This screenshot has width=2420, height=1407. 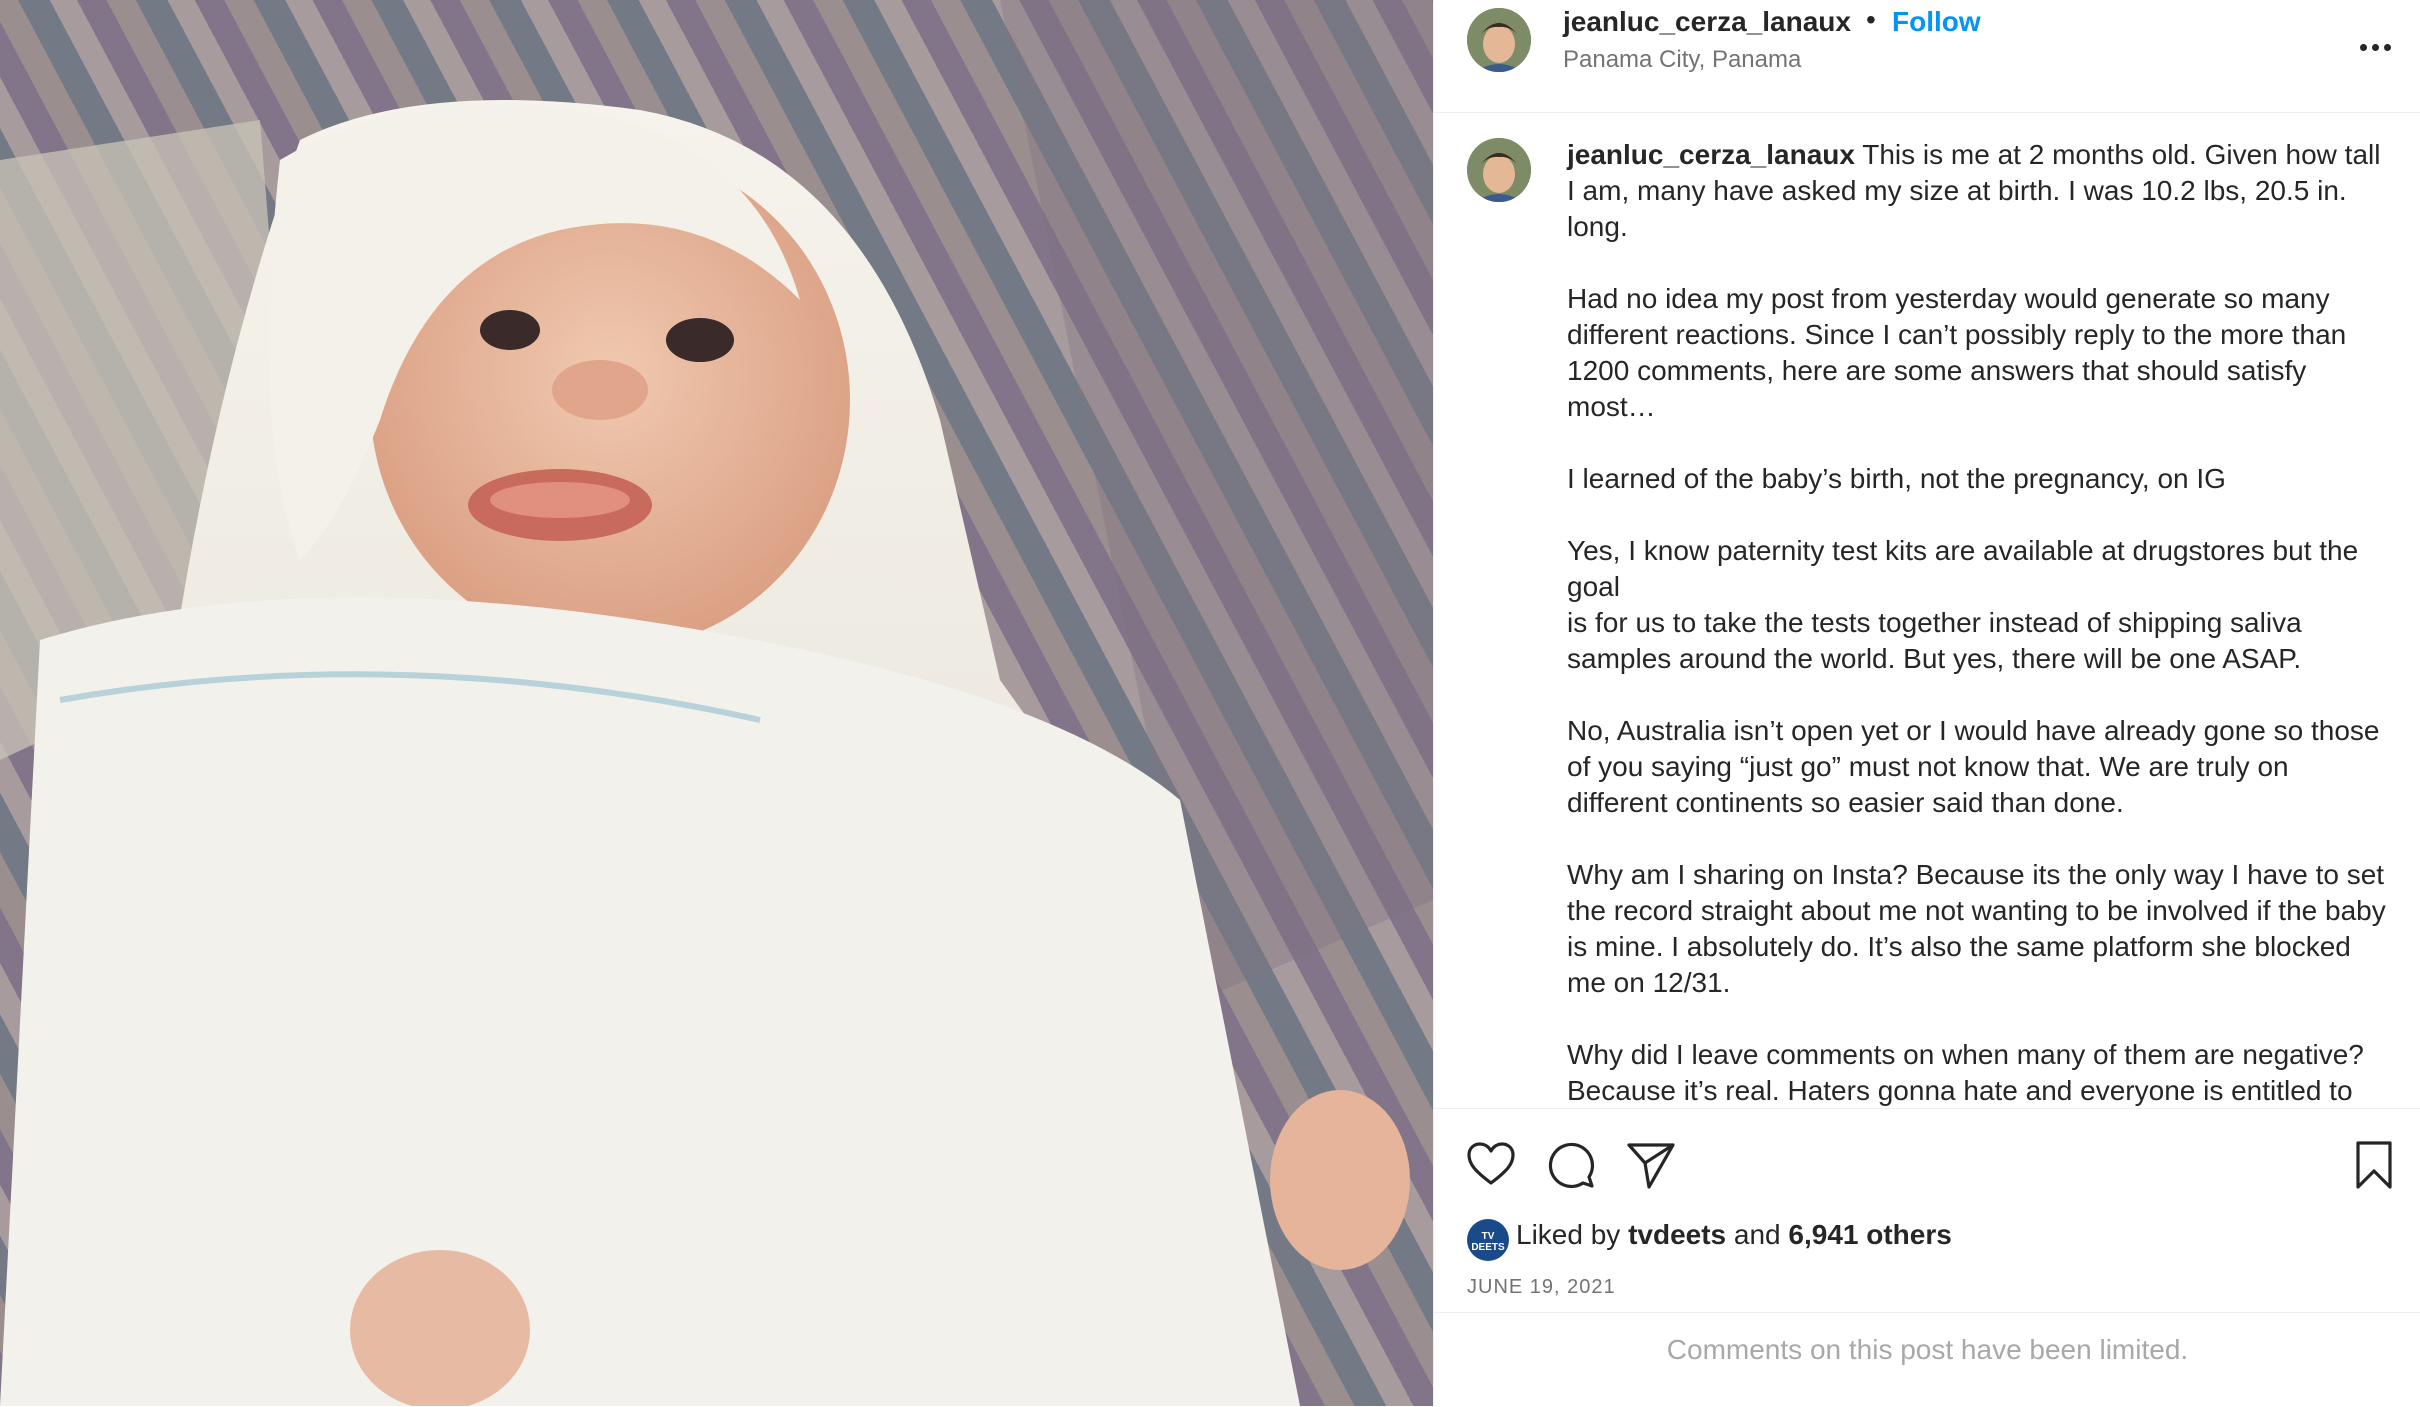 I want to click on liker-username: tvdeets, so click(x=1677, y=1234).